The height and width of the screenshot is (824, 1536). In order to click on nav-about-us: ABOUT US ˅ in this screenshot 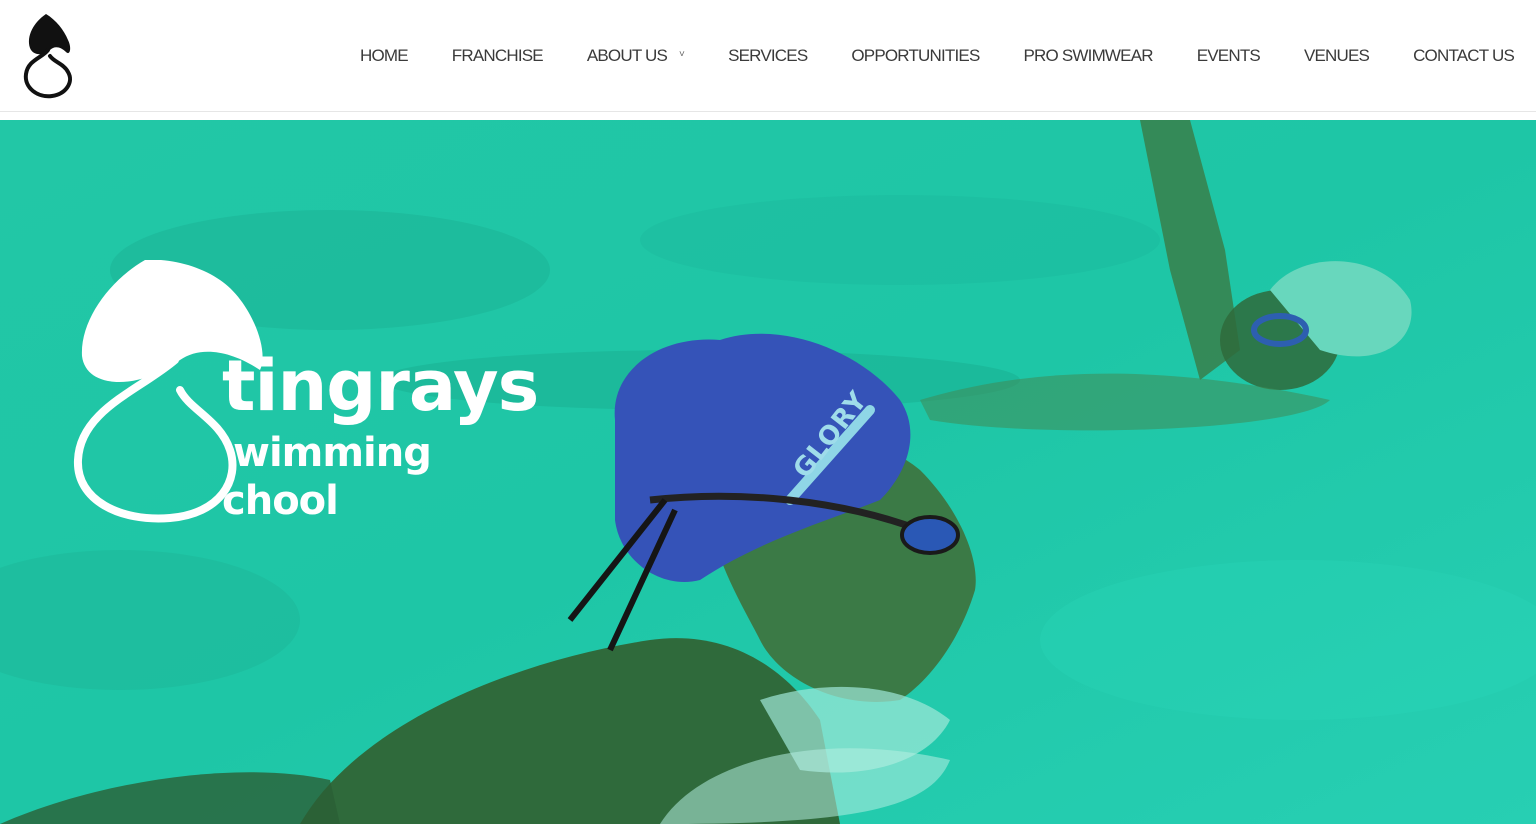, I will do `click(635, 56)`.